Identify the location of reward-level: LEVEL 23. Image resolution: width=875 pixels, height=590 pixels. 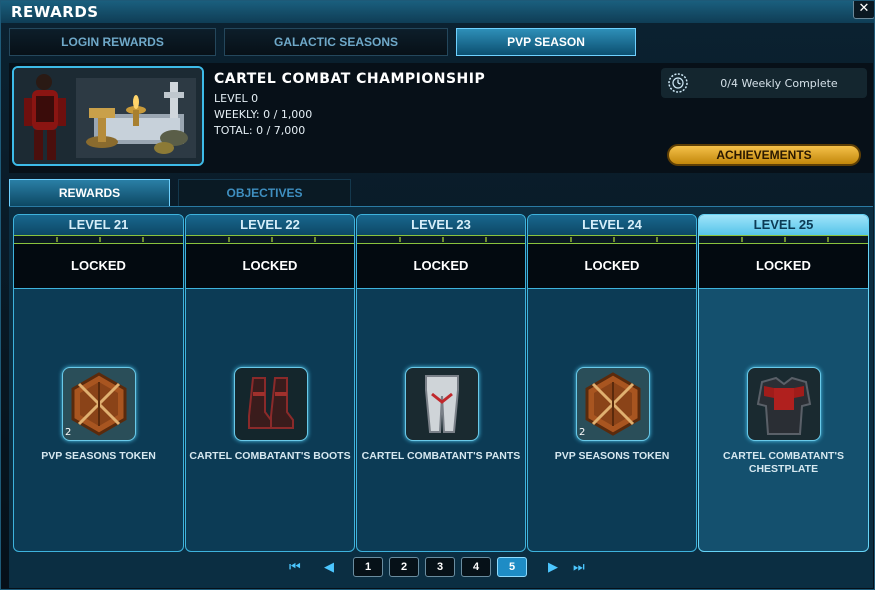
(441, 225).